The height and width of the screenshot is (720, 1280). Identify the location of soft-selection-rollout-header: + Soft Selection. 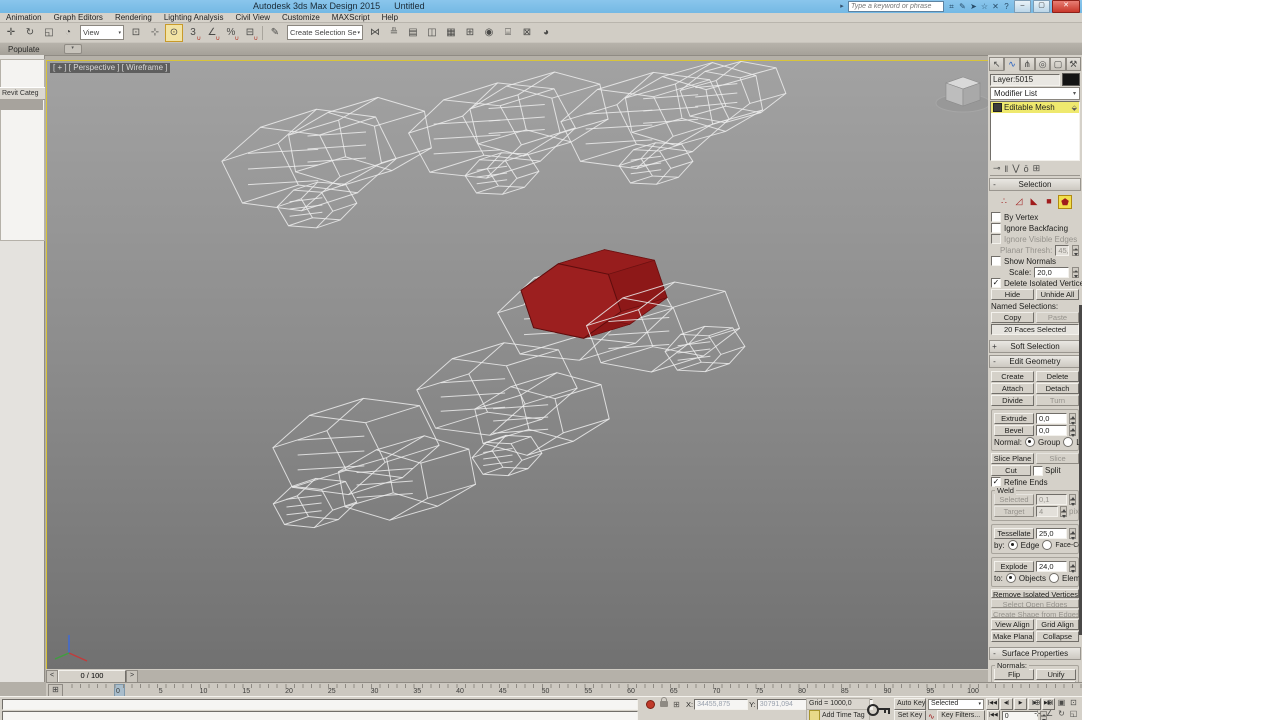
(1035, 346).